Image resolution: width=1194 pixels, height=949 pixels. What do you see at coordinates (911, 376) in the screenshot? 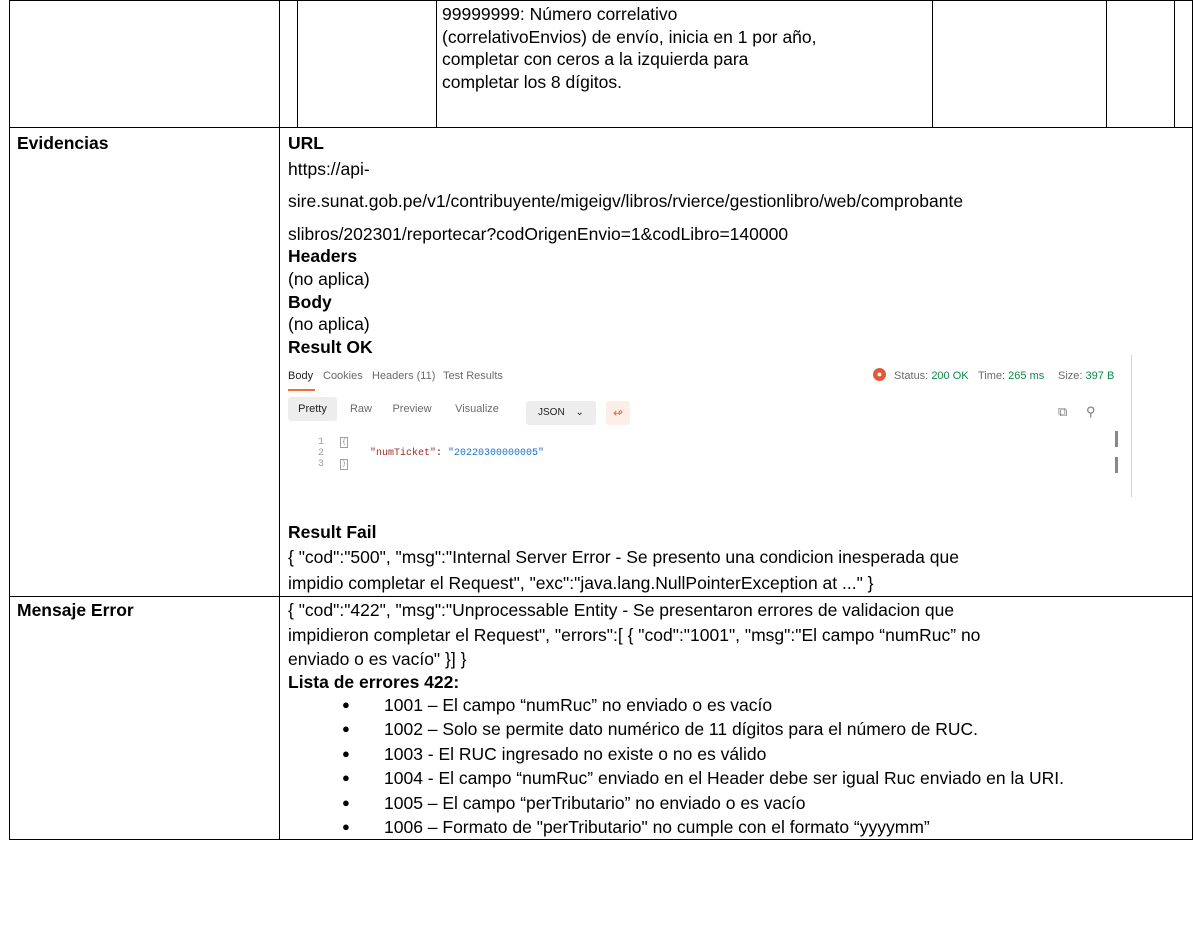
I see `status-label: Status:` at bounding box center [911, 376].